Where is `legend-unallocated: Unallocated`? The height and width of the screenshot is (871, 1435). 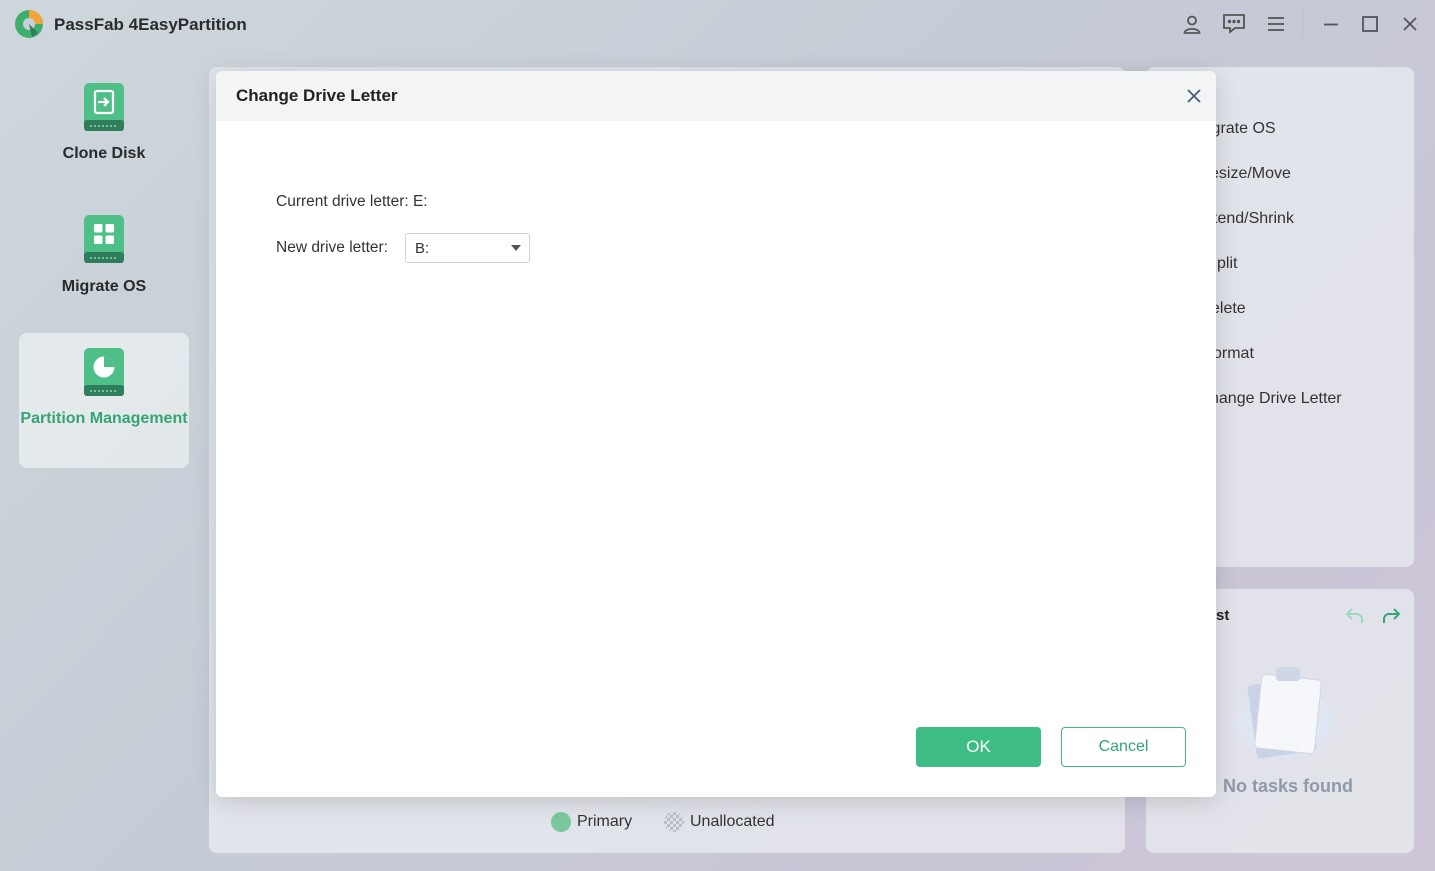 legend-unallocated: Unallocated is located at coordinates (719, 822).